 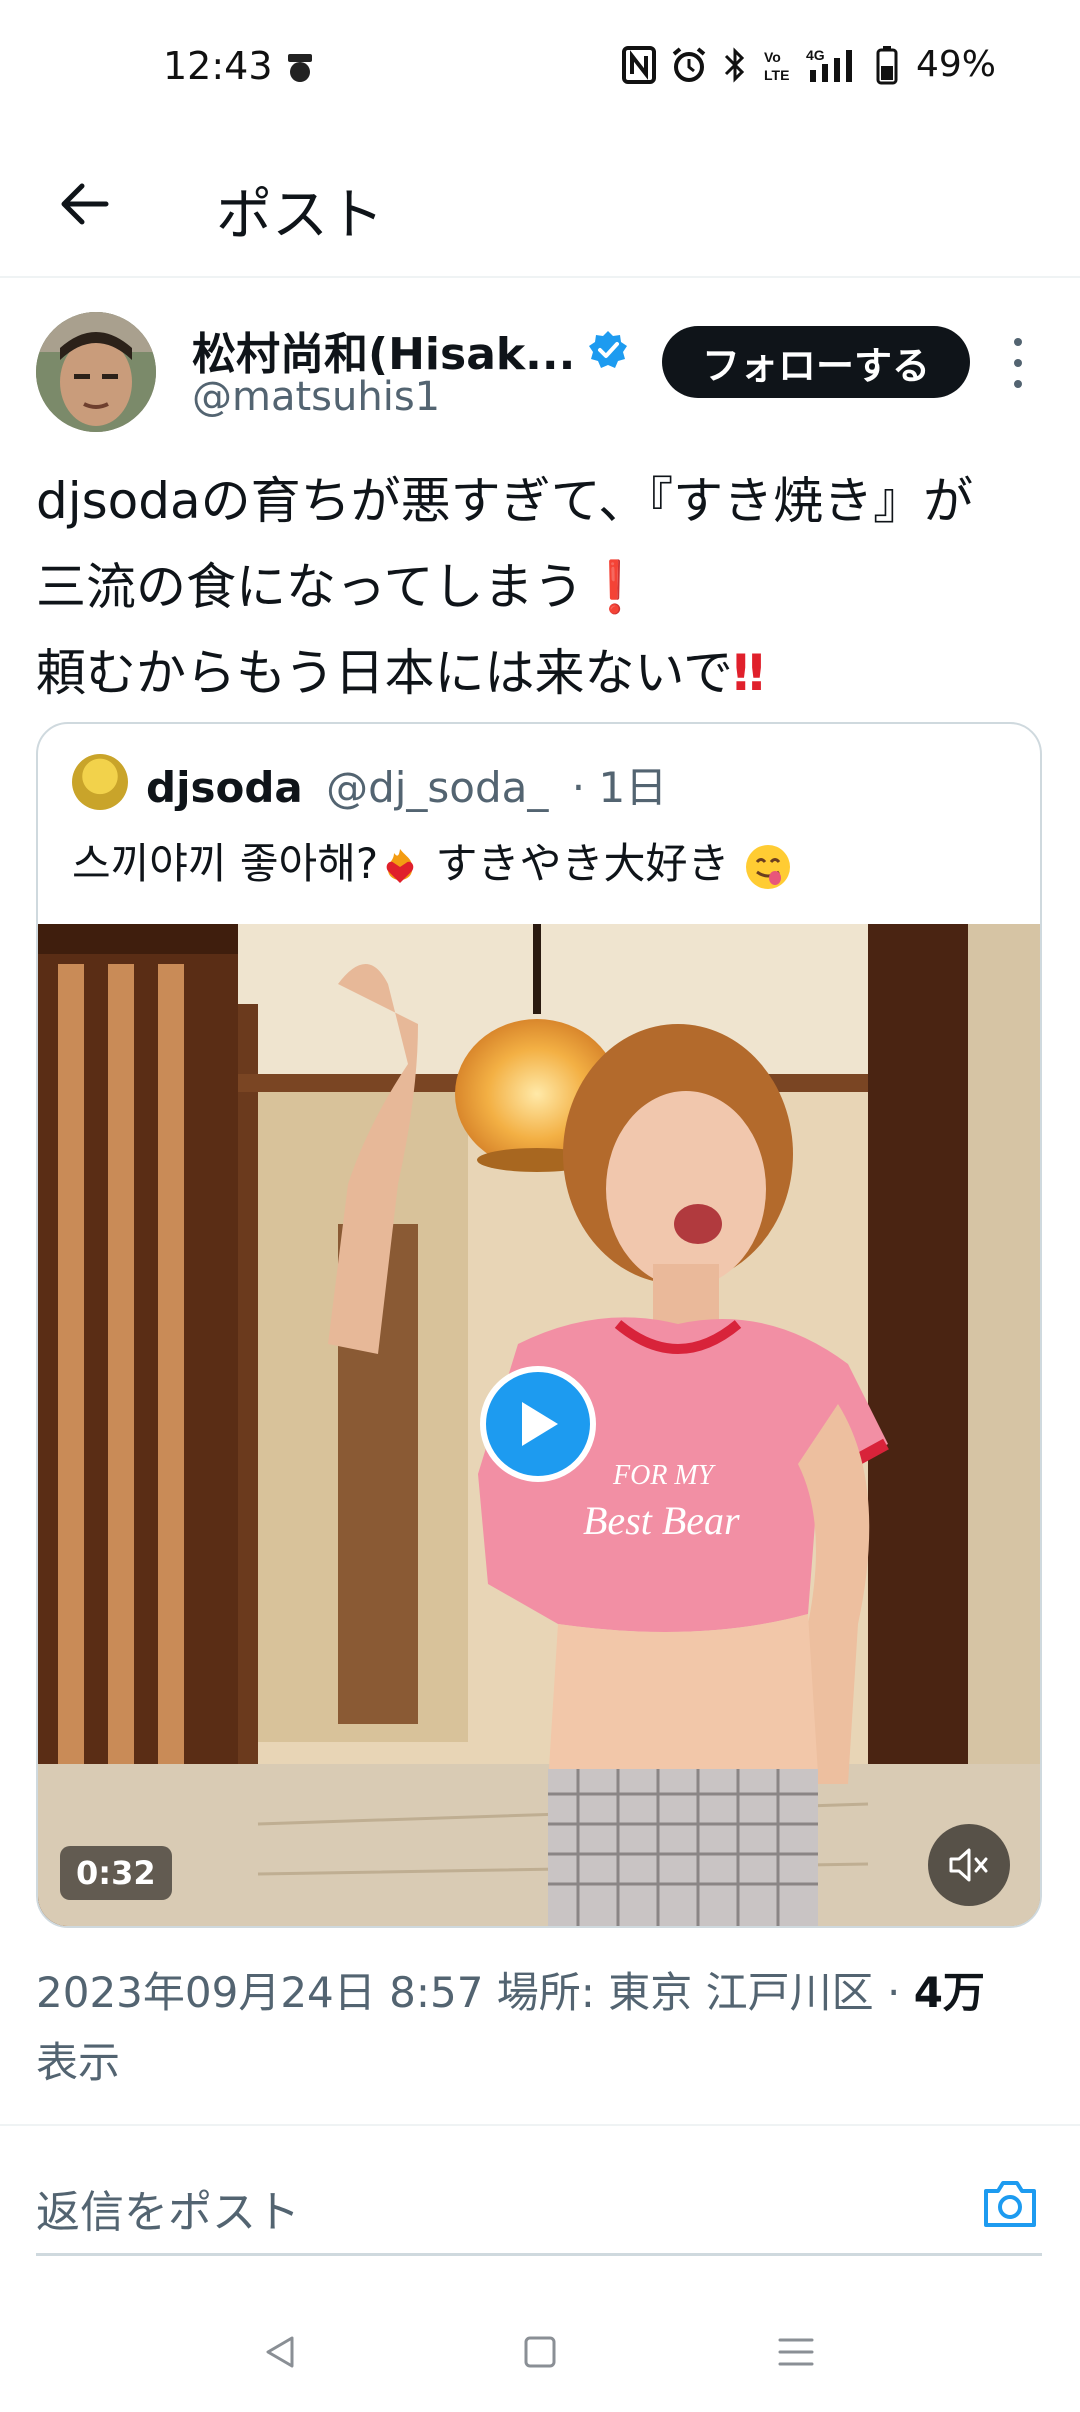 I want to click on nfc-icon, so click(x=638, y=64).